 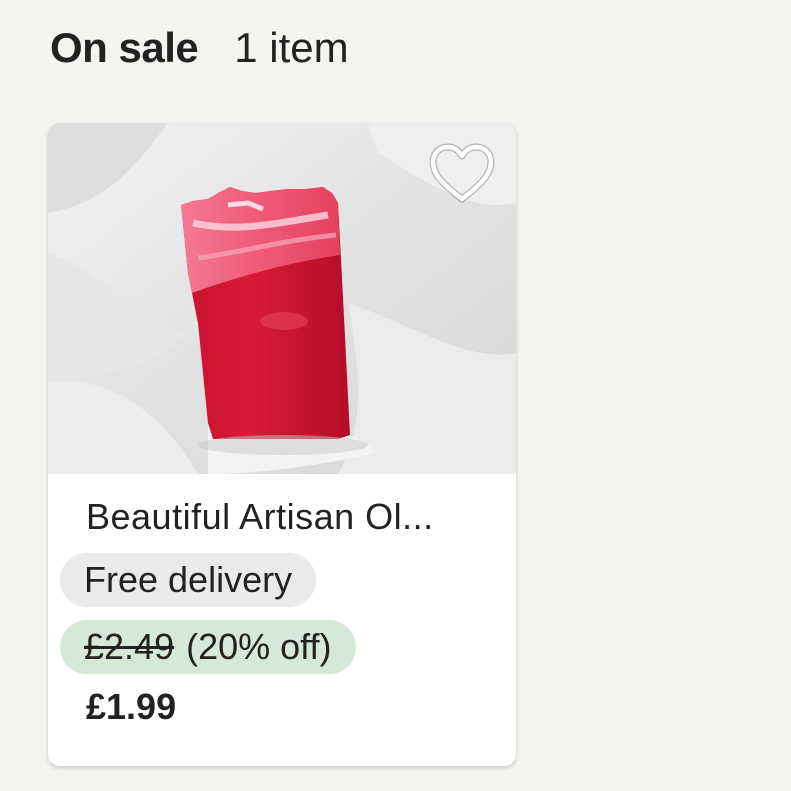 I want to click on discount-badge: £2.49 (20% off), so click(x=208, y=647).